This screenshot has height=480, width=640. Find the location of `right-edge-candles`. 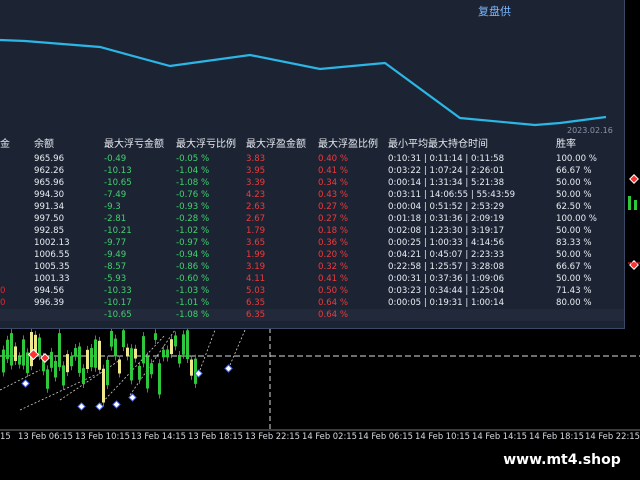

right-edge-candles is located at coordinates (634, 230).